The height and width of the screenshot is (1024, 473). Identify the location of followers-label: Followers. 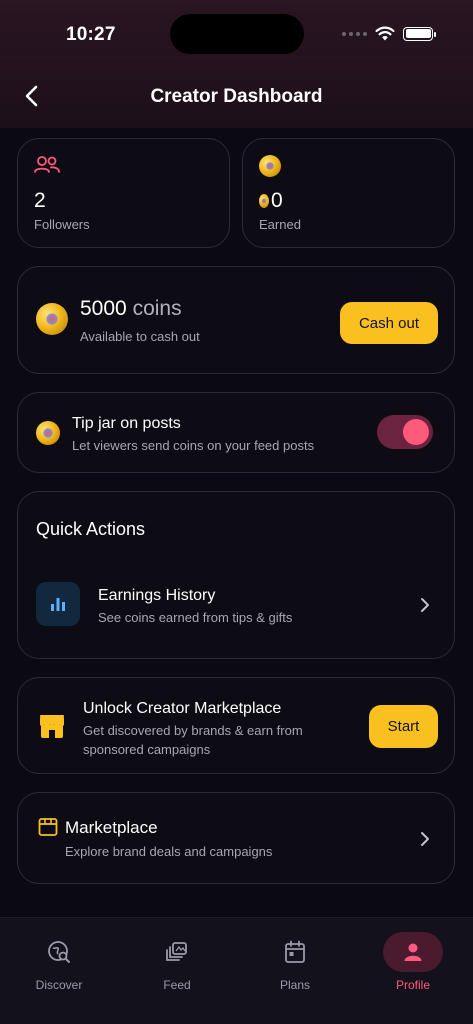
(62, 224).